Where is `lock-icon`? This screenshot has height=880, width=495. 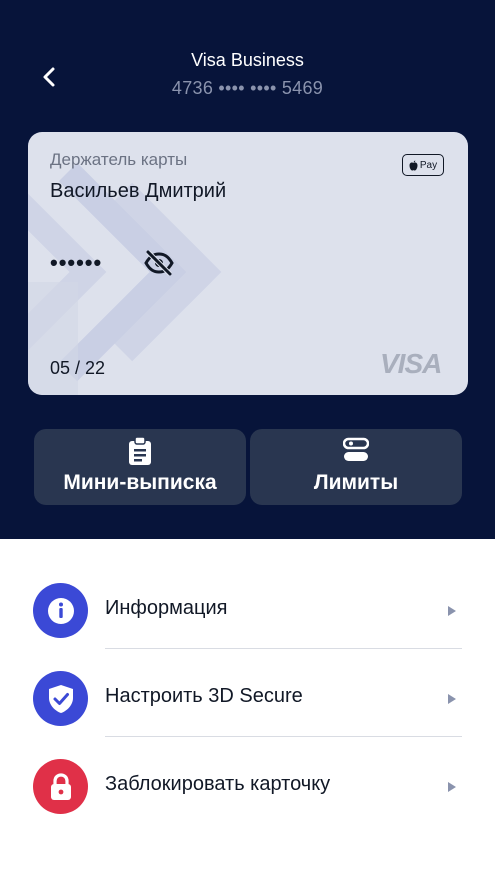 lock-icon is located at coordinates (60, 786).